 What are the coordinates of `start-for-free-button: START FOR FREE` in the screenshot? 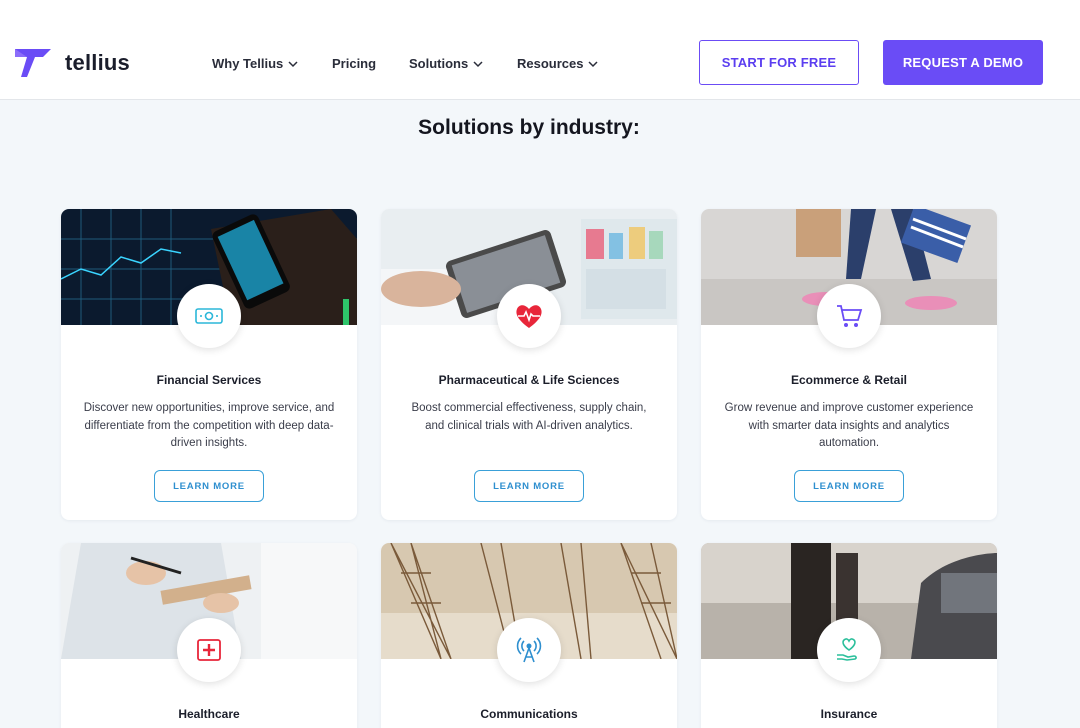 It's located at (779, 62).